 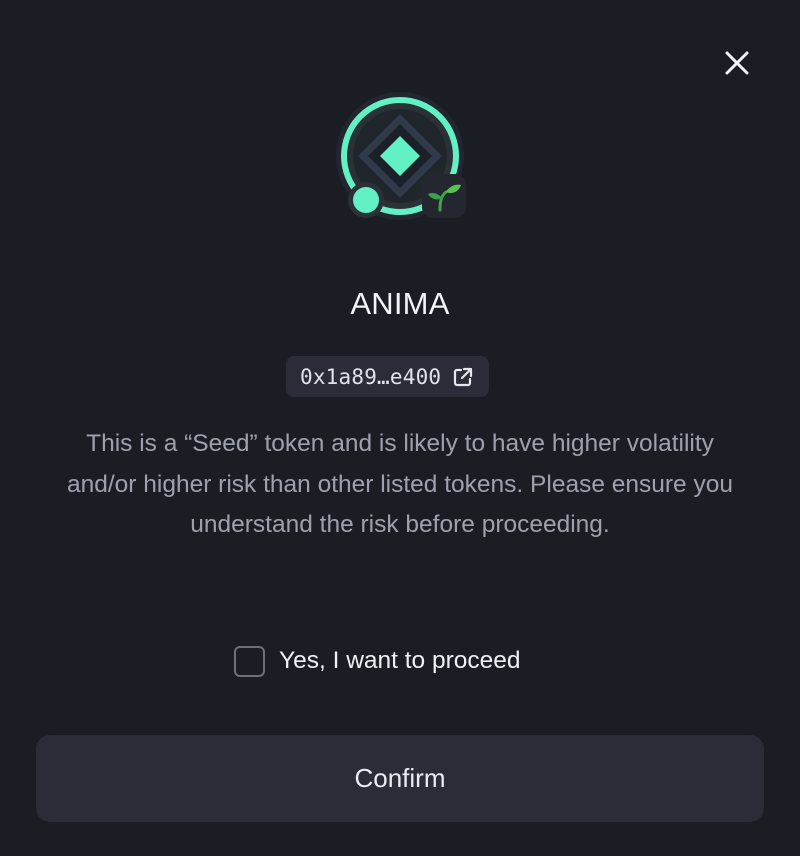 I want to click on proceed-checkbox-label: Yes, I want to proceed, so click(x=400, y=660).